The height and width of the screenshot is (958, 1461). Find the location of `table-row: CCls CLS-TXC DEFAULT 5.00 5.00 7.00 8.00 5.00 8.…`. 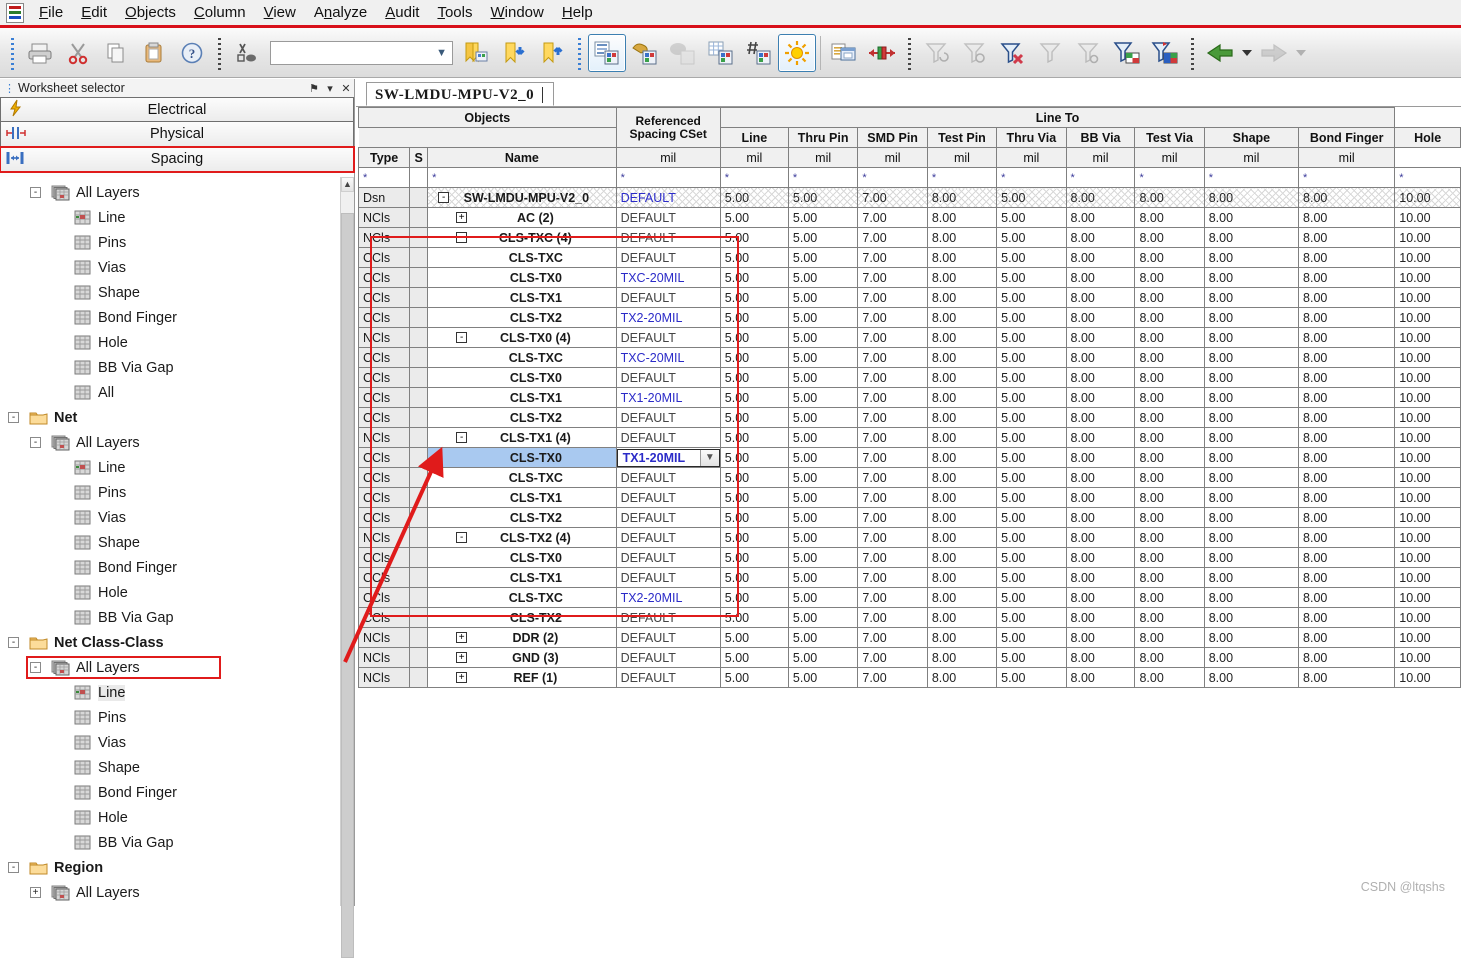

table-row: CCls CLS-TXC DEFAULT 5.00 5.00 7.00 8.00 5.00 8.… is located at coordinates (909, 257).